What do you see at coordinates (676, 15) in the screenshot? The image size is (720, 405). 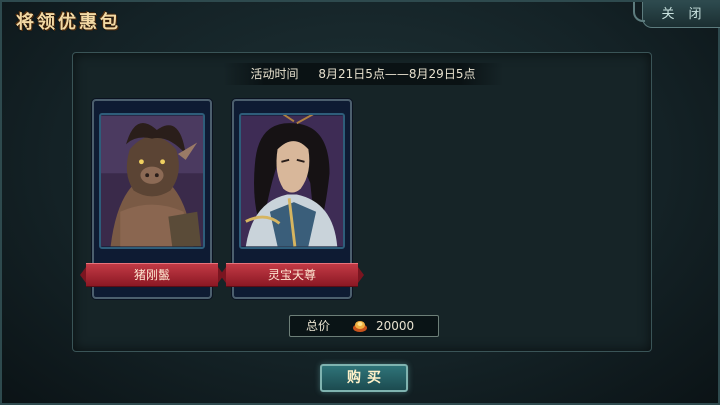 I see `close-button: 关闭` at bounding box center [676, 15].